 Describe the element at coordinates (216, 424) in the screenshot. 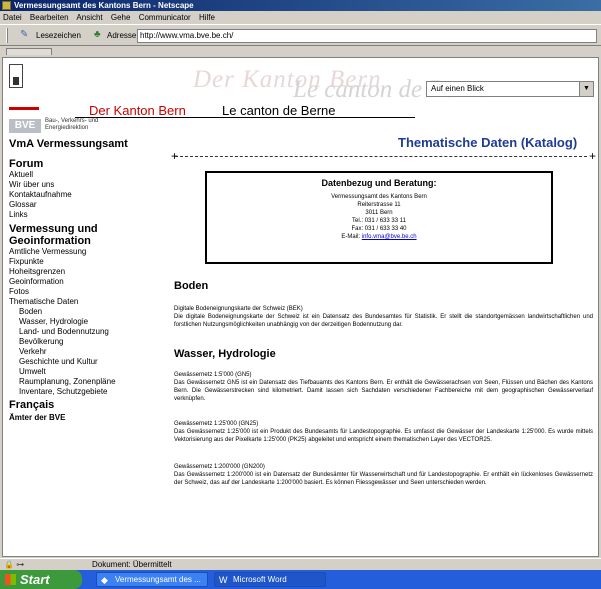

I see `dataset-title: Gewässernetz 1:25'000 (GN25)` at that location.